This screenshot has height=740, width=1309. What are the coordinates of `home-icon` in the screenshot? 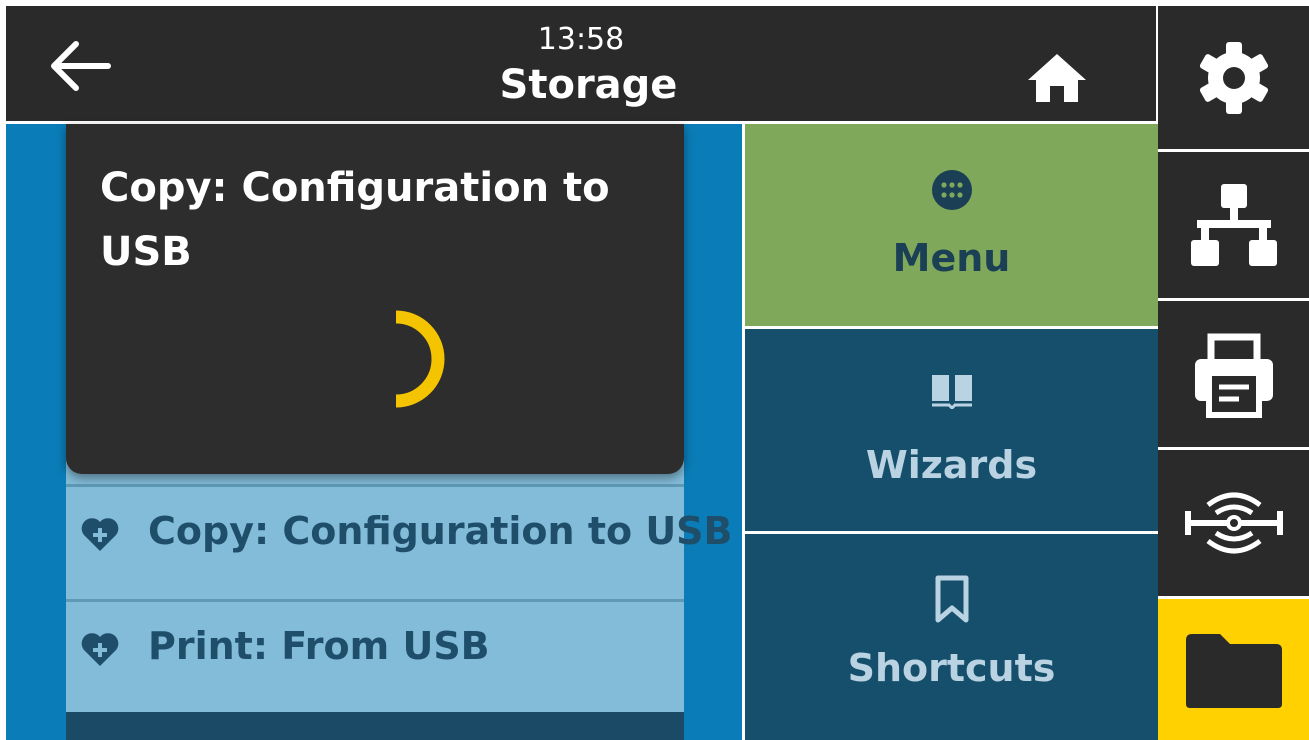 It's located at (1057, 78).